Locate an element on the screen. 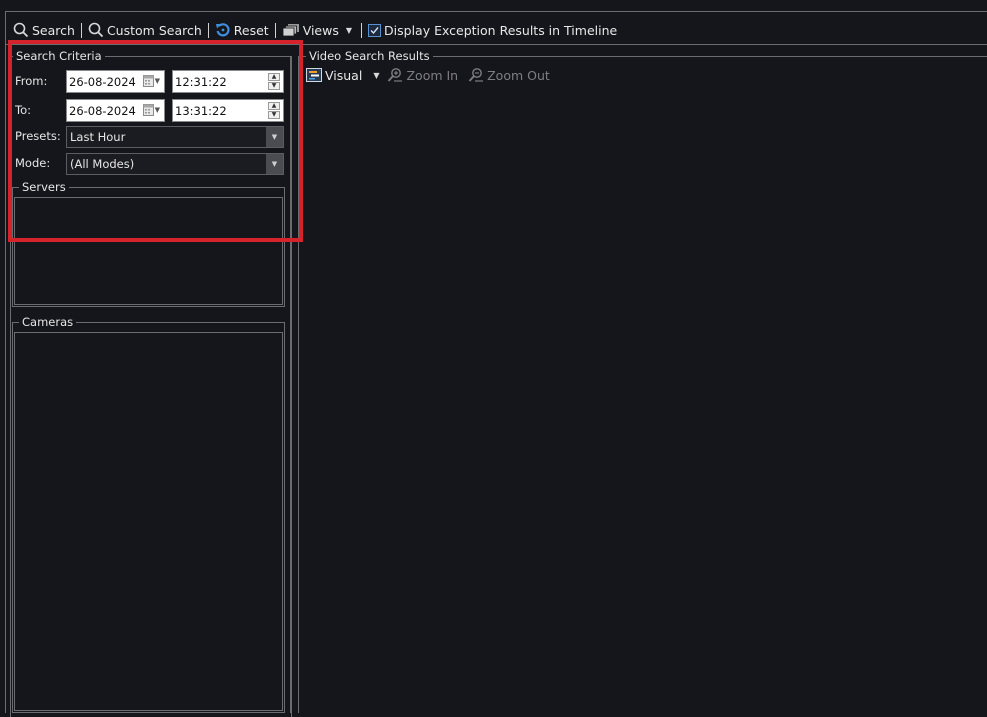 The image size is (987, 717). visual-label: Visual is located at coordinates (344, 75).